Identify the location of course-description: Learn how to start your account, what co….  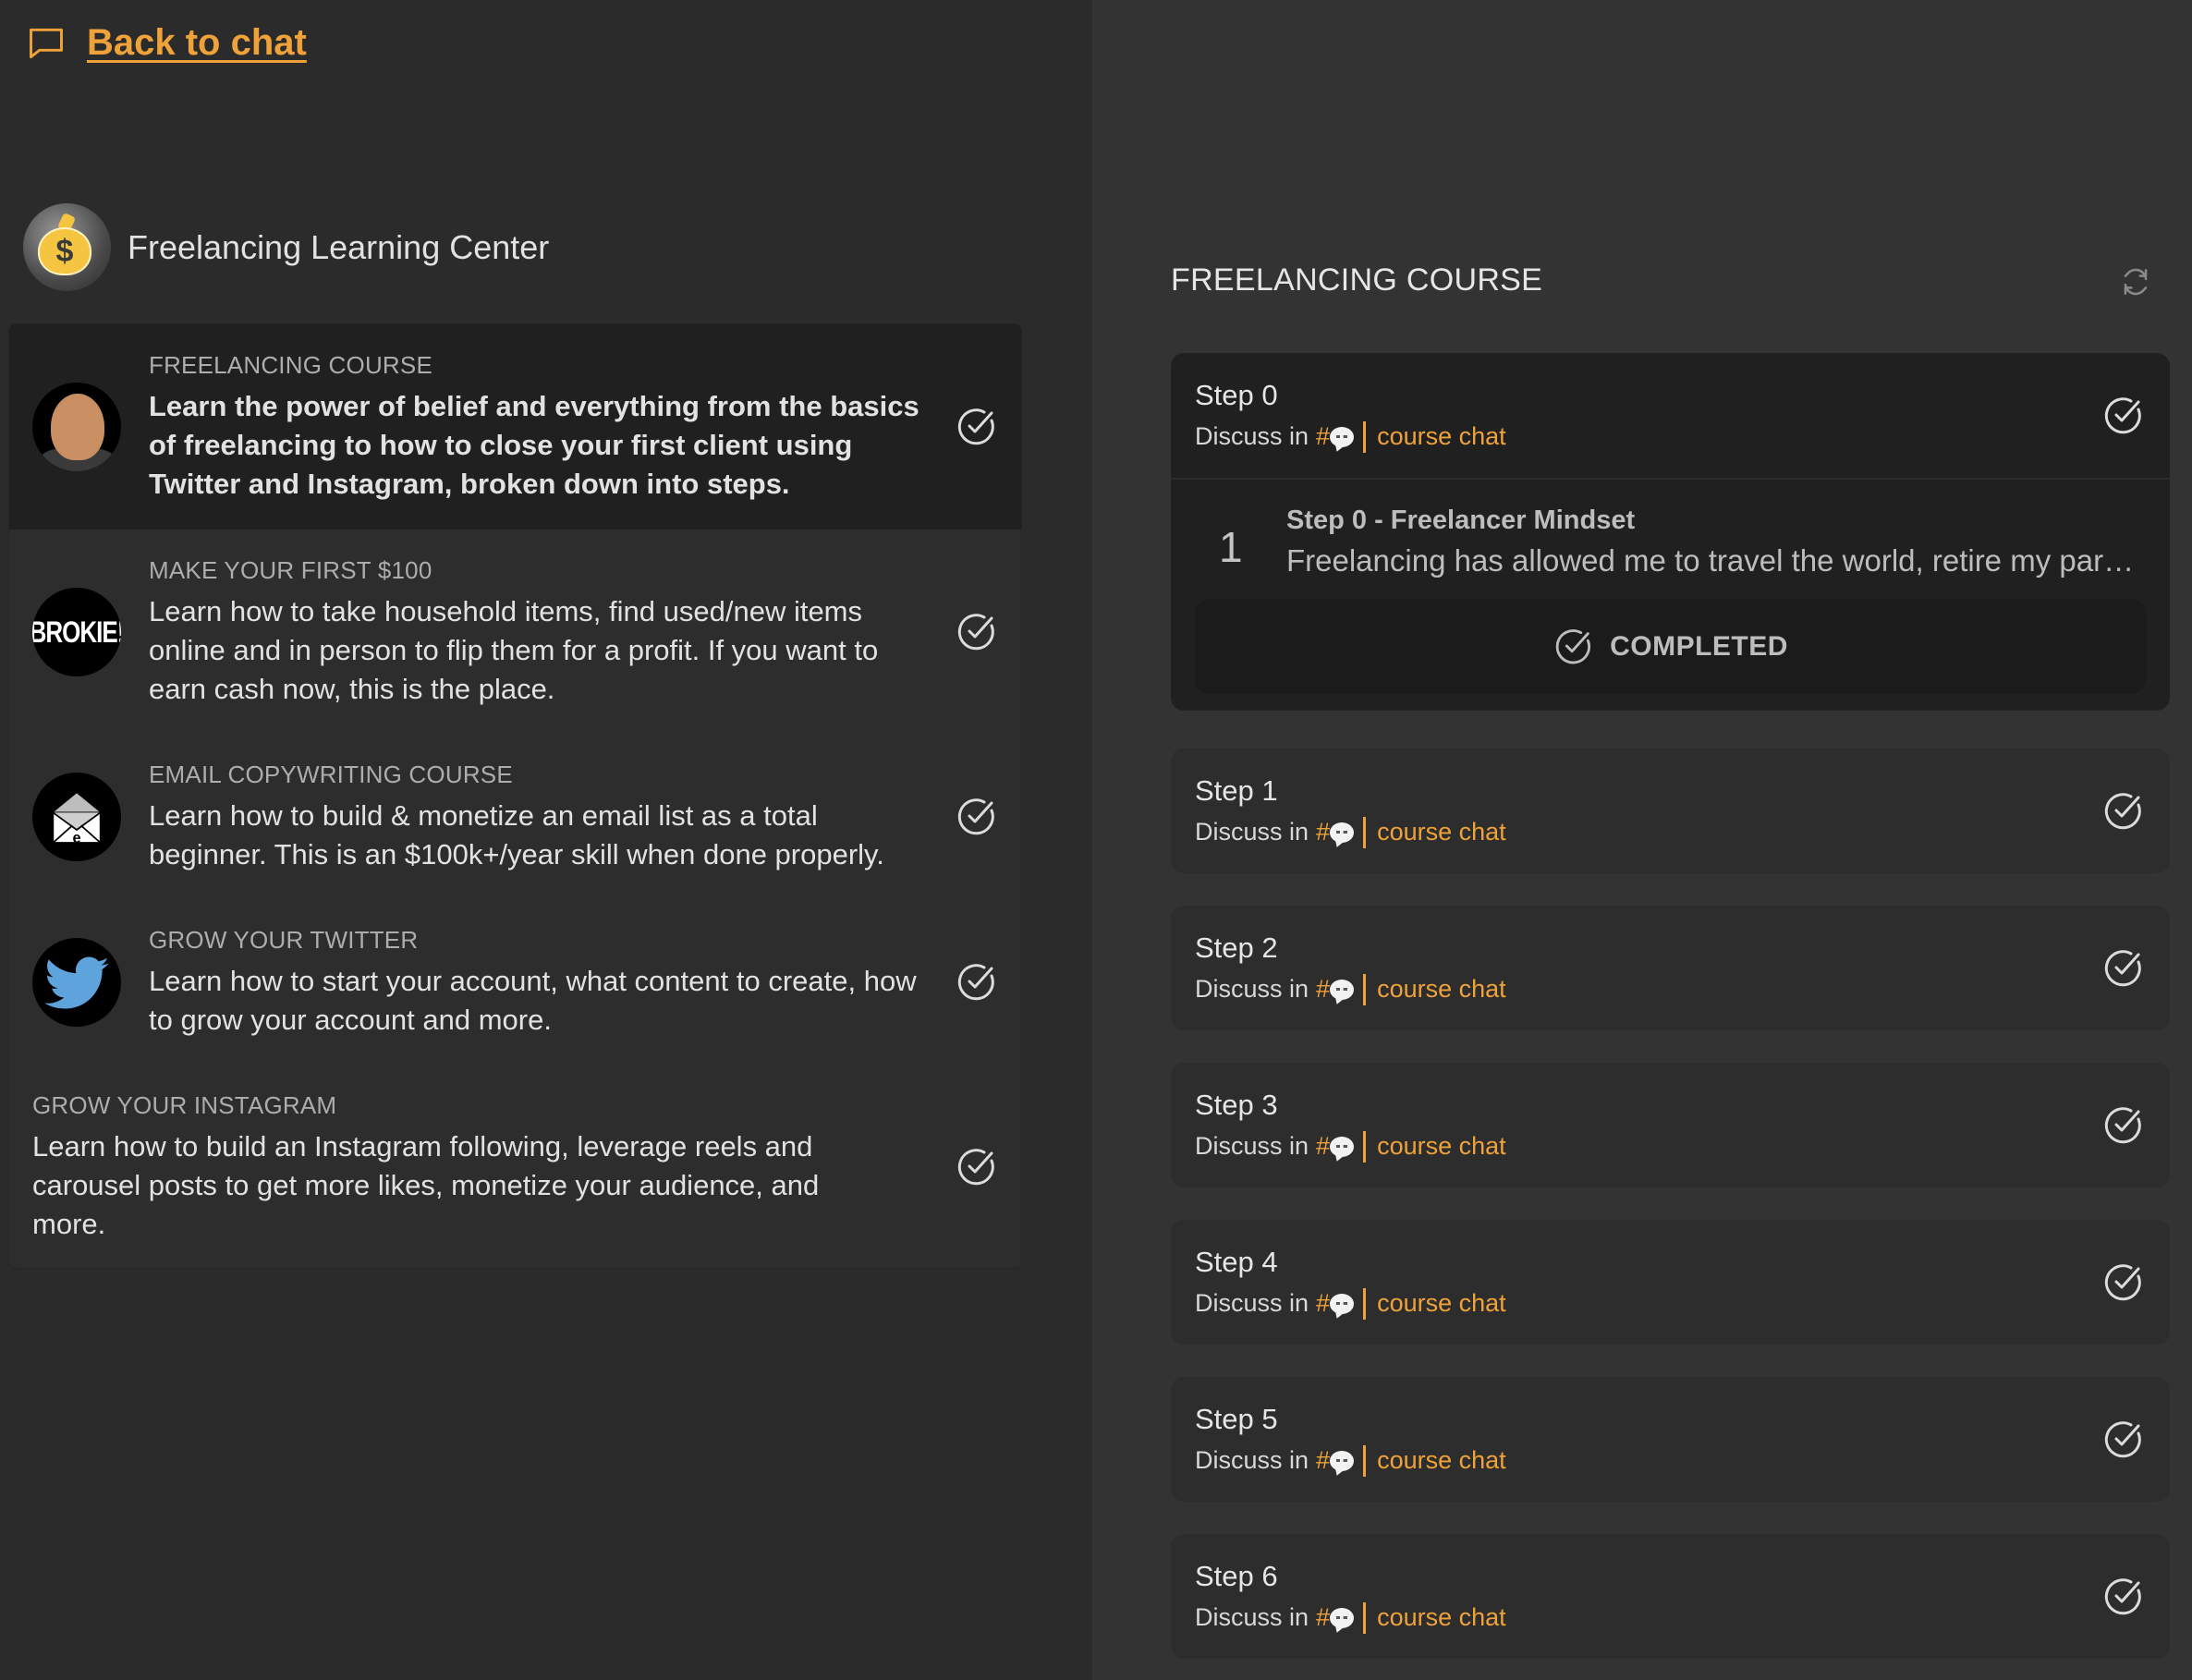
(533, 1000).